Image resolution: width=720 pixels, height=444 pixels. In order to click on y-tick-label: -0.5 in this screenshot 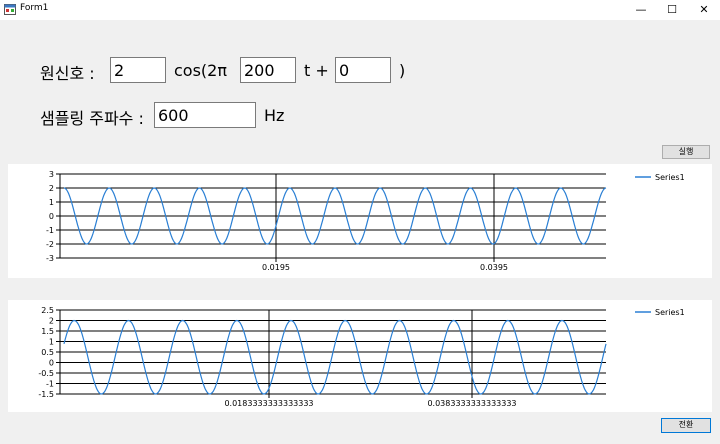, I will do `click(46, 373)`.